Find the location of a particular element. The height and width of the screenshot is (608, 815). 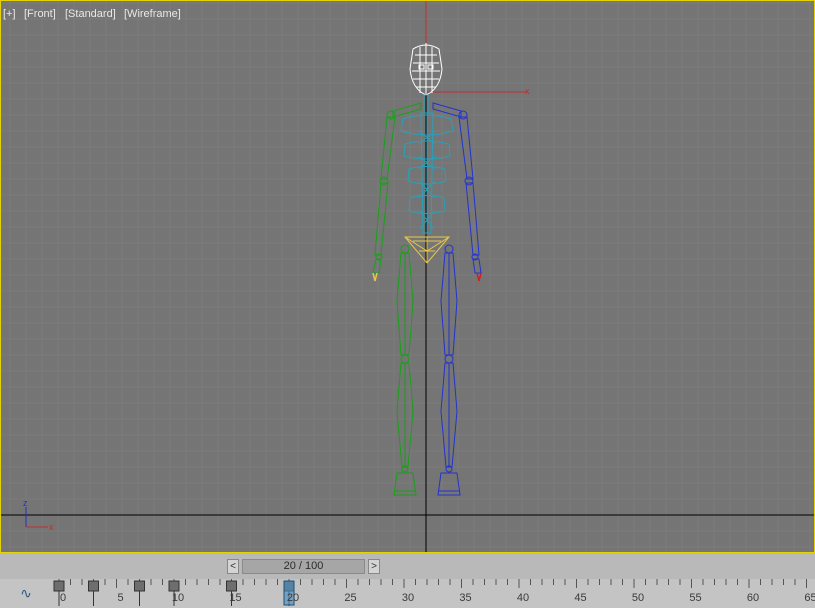

biped-left-leg is located at coordinates (405, 370).